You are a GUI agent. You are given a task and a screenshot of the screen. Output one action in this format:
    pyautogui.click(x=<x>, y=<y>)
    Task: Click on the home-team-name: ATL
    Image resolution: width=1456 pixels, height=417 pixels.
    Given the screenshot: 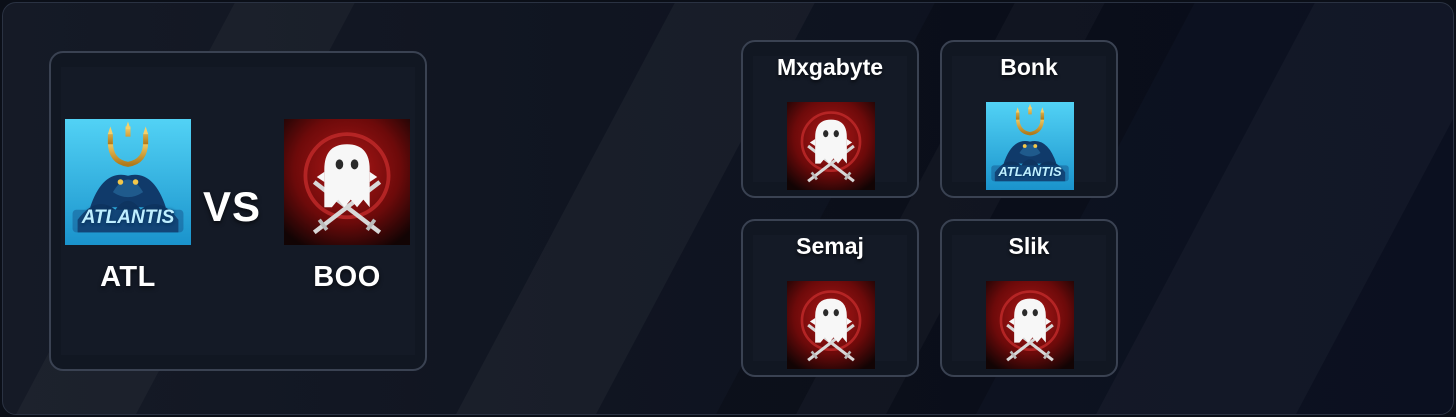 What is the action you would take?
    pyautogui.click(x=128, y=277)
    